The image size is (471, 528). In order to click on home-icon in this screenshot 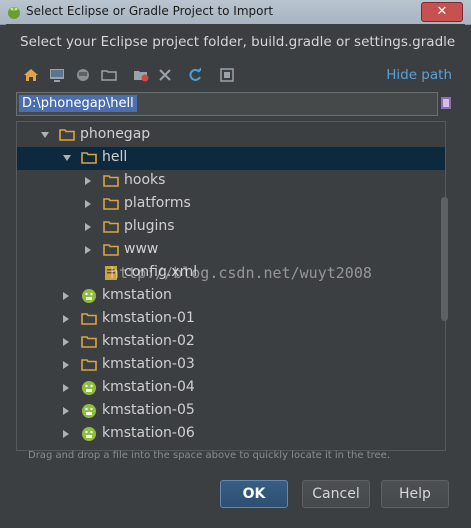, I will do `click(31, 75)`.